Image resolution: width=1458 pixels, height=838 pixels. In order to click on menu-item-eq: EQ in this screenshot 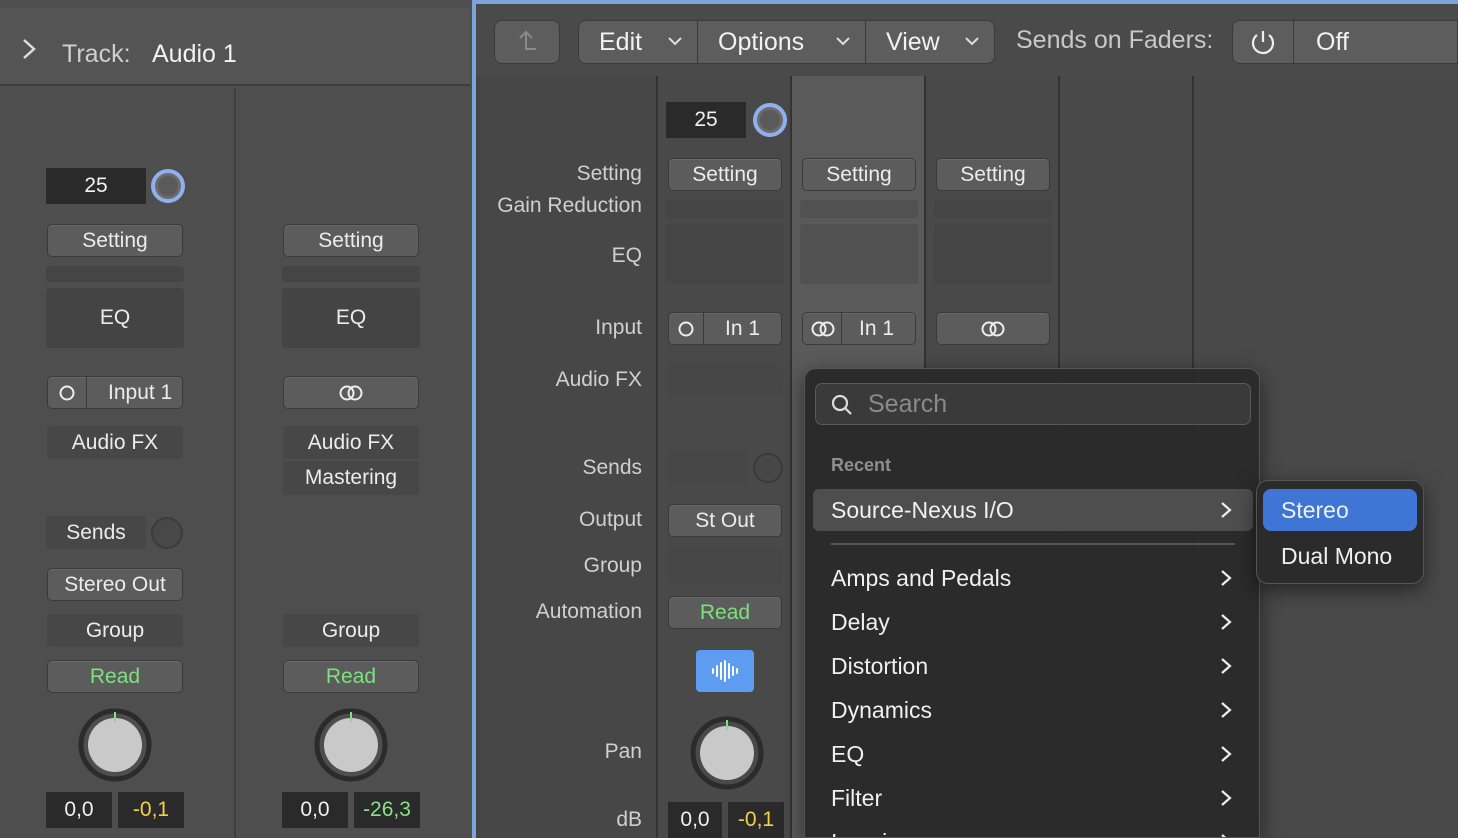, I will do `click(1033, 754)`.